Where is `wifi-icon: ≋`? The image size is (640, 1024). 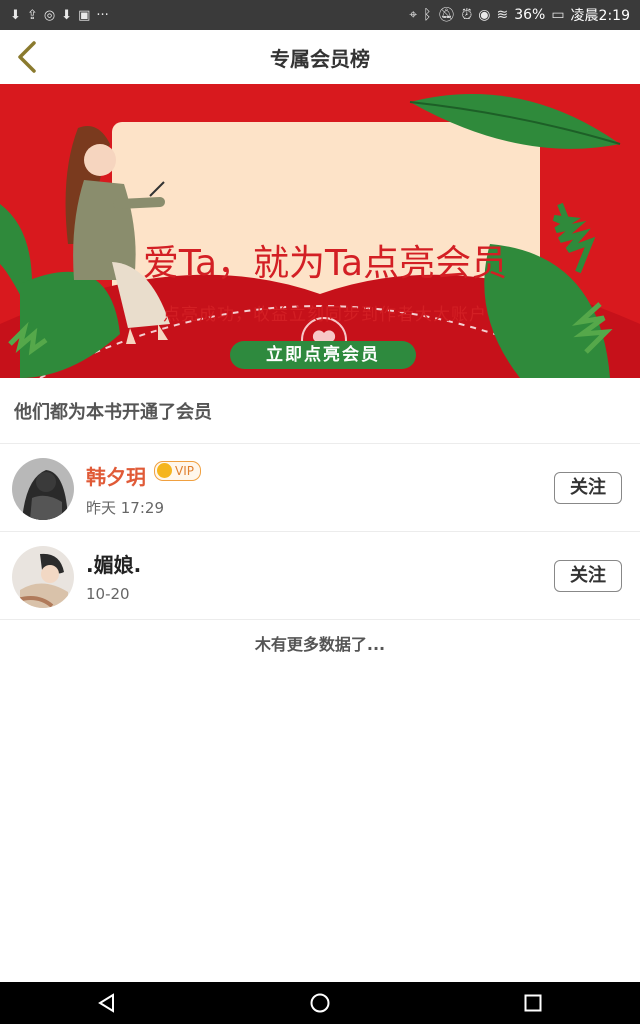 wifi-icon: ≋ is located at coordinates (502, 15).